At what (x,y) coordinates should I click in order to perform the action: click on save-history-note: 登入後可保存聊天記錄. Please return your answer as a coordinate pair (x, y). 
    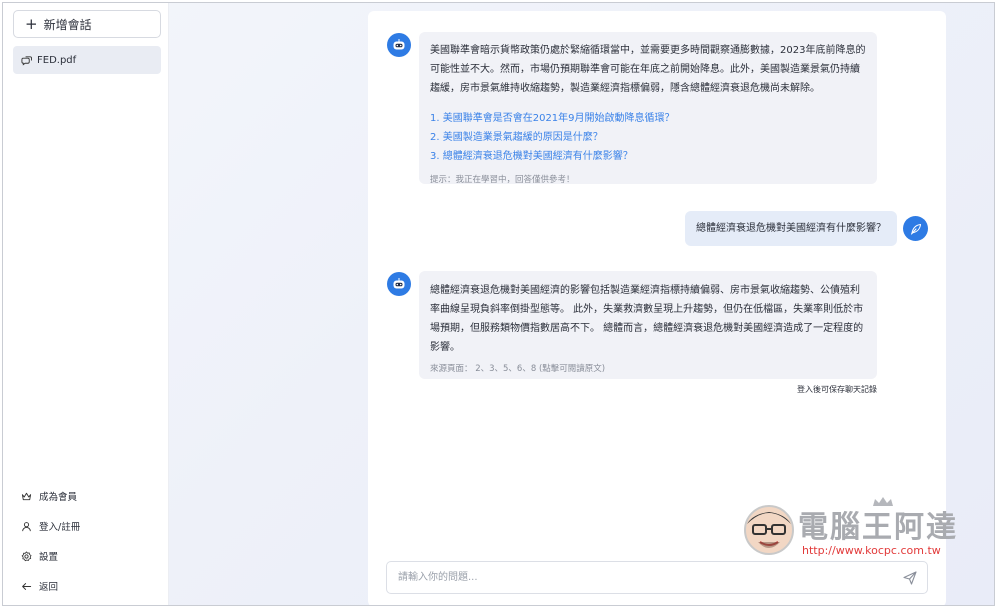
    Looking at the image, I should click on (834, 389).